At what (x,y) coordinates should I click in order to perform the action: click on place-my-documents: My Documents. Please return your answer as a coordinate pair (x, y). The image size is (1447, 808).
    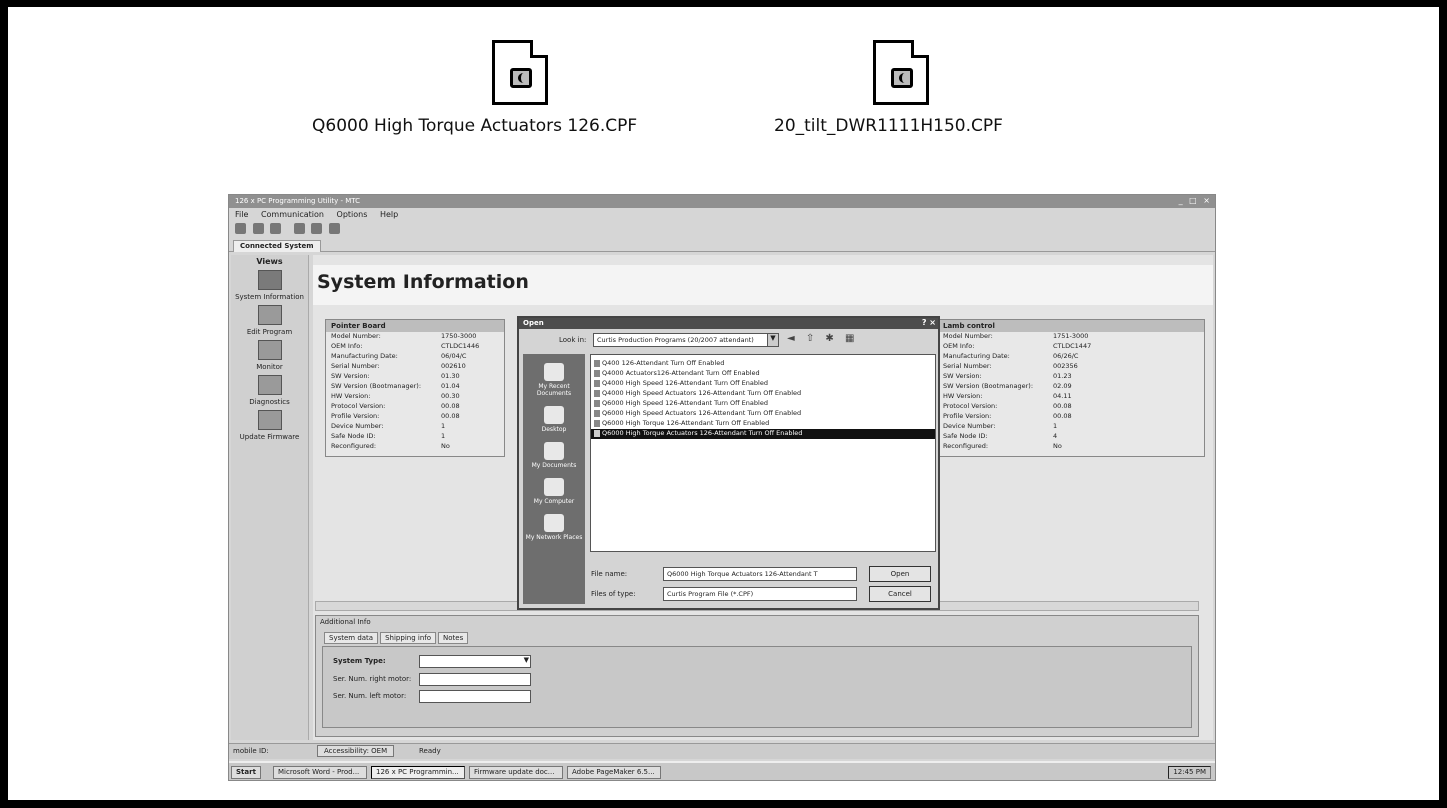
    Looking at the image, I should click on (554, 455).